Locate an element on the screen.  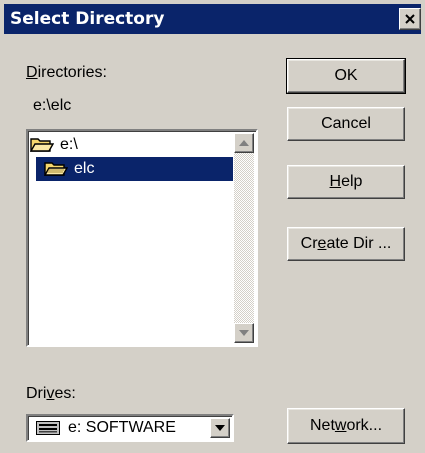
close-button is located at coordinates (410, 19).